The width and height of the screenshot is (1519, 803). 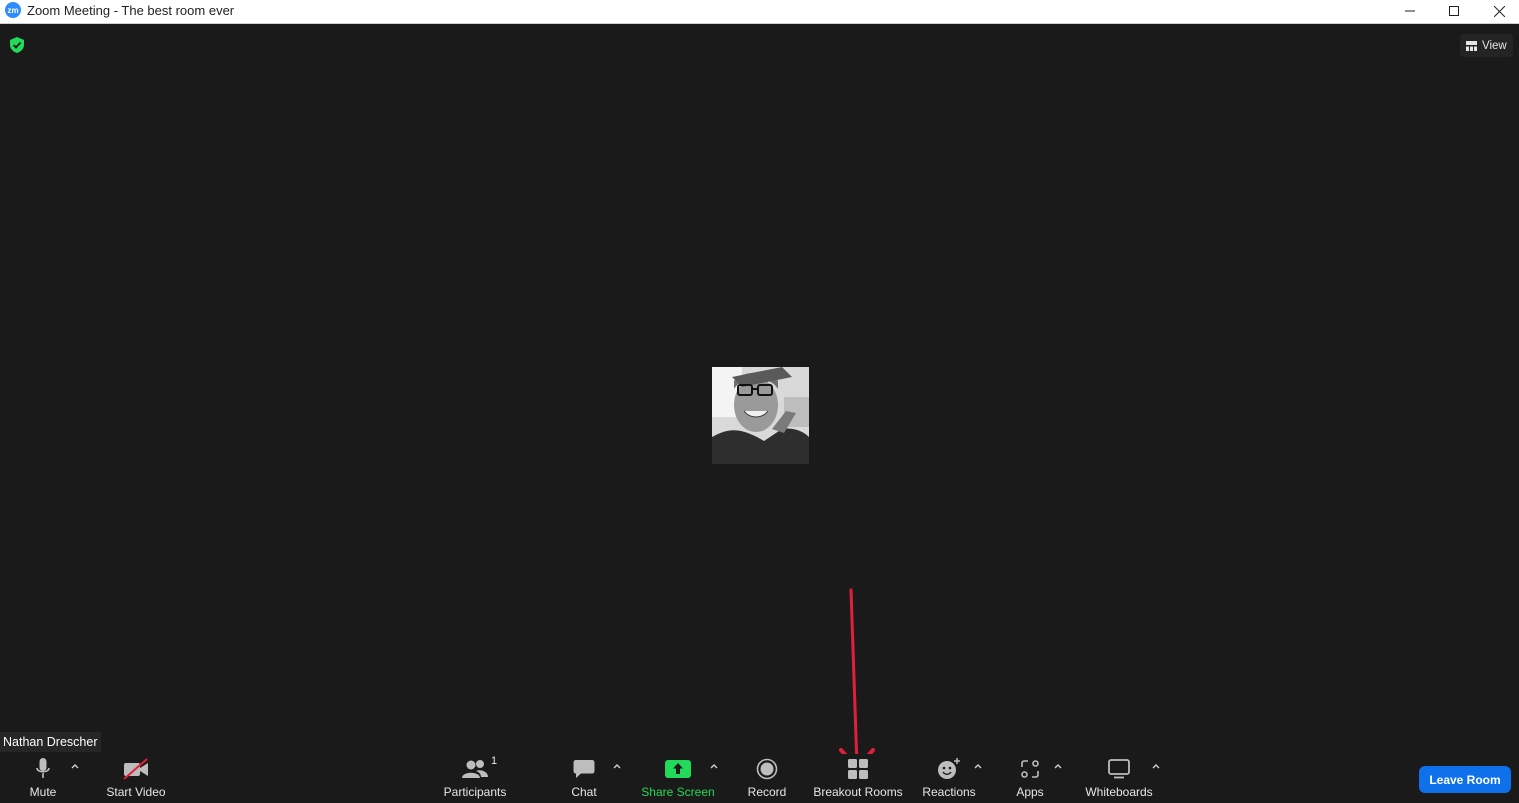 I want to click on share-screen-icon, so click(x=678, y=769).